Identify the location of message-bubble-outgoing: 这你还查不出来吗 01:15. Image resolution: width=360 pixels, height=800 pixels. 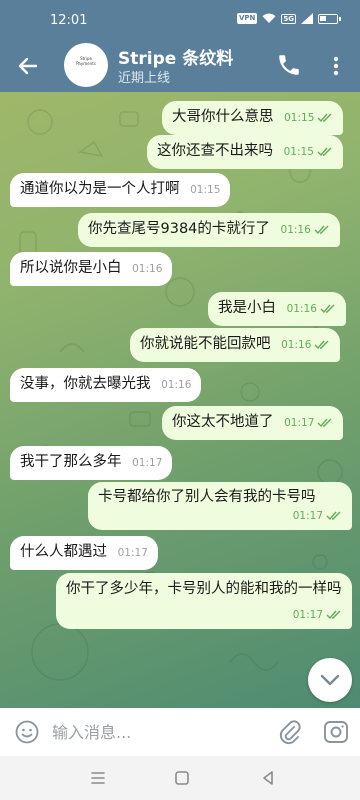
(245, 152).